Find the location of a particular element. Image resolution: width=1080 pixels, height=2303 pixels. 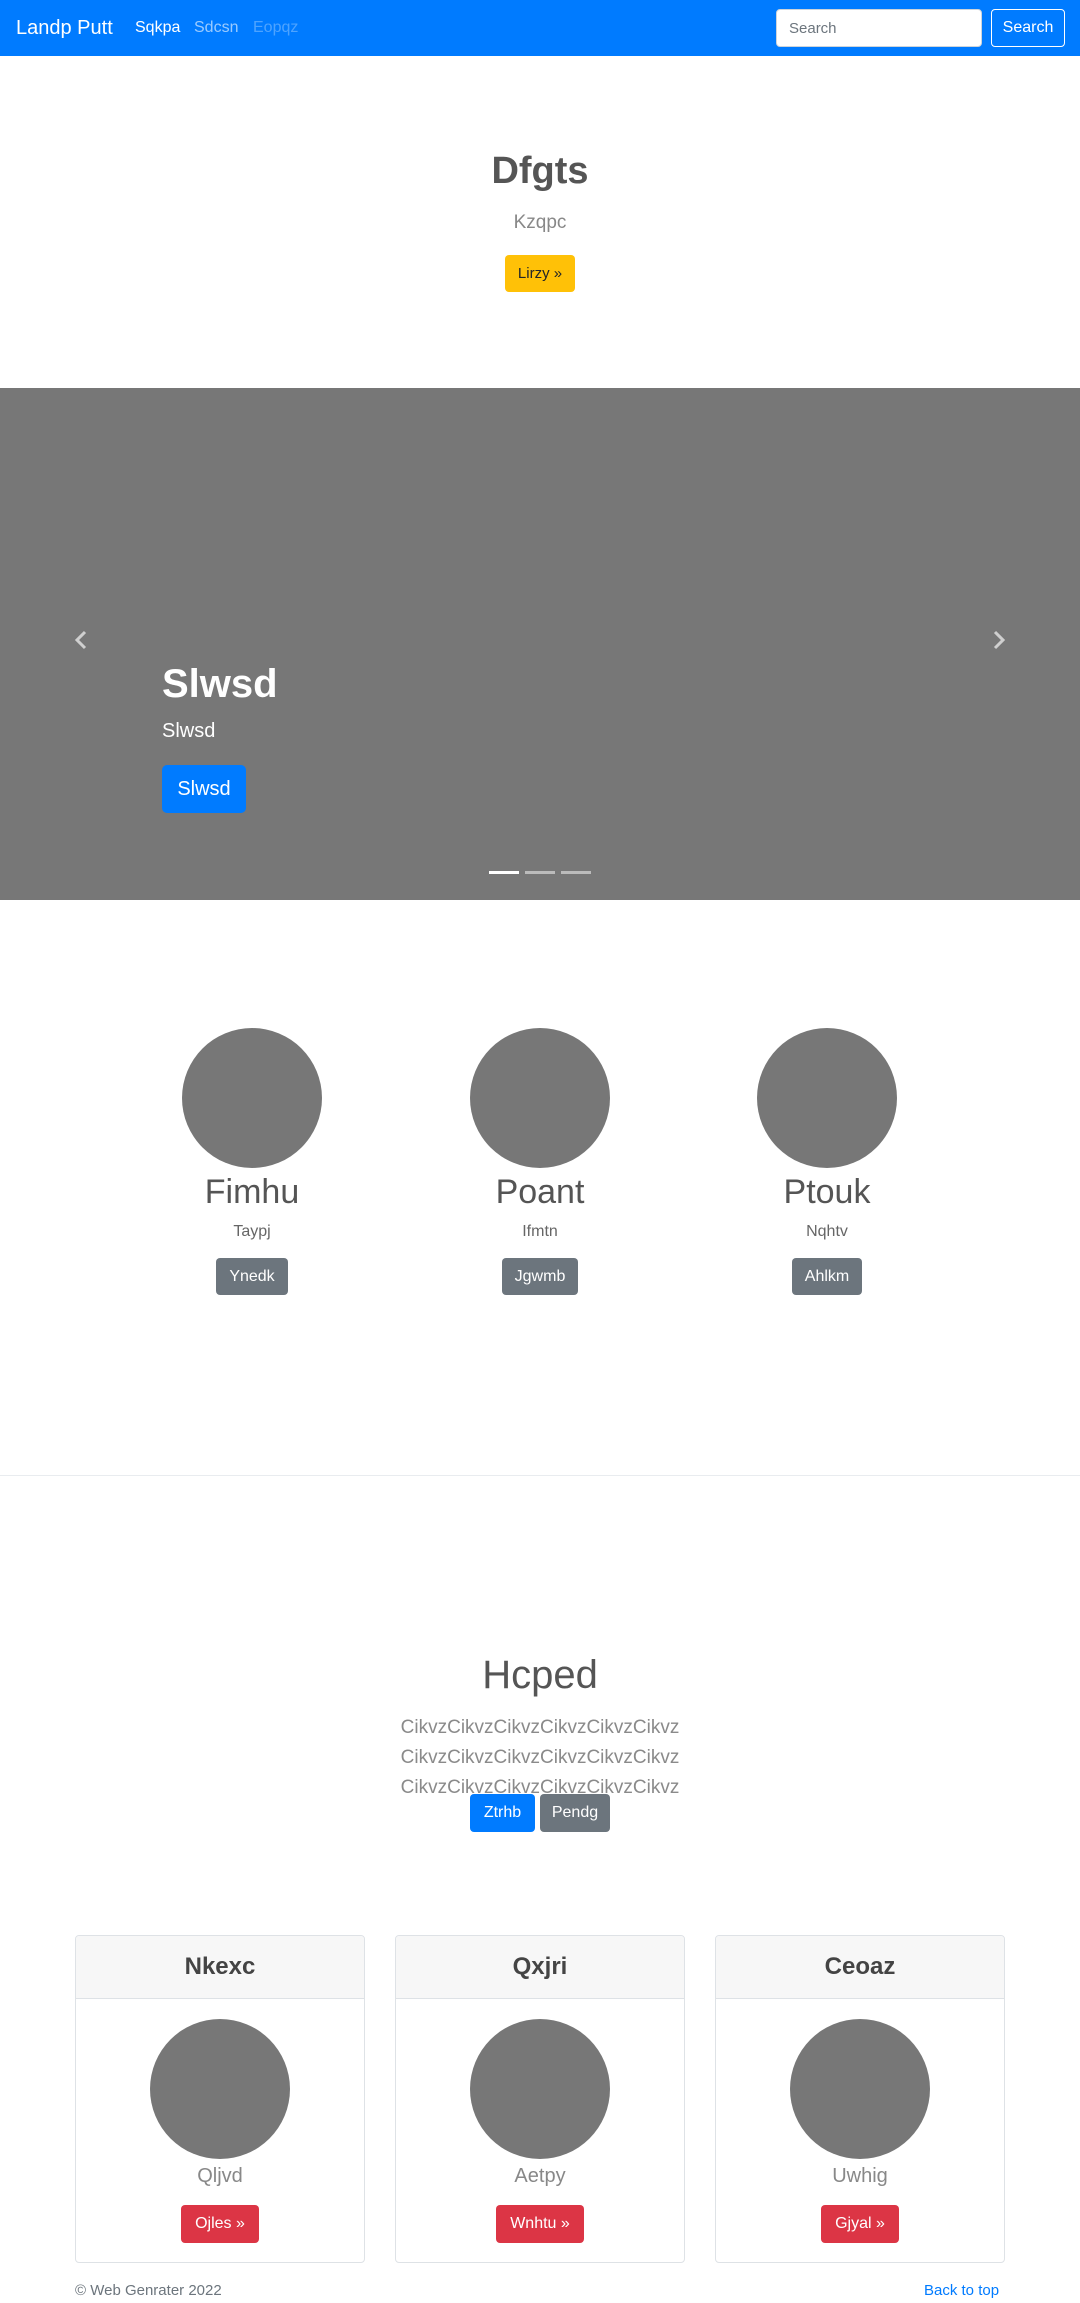

card-button: Wnhtu » is located at coordinates (540, 2224).